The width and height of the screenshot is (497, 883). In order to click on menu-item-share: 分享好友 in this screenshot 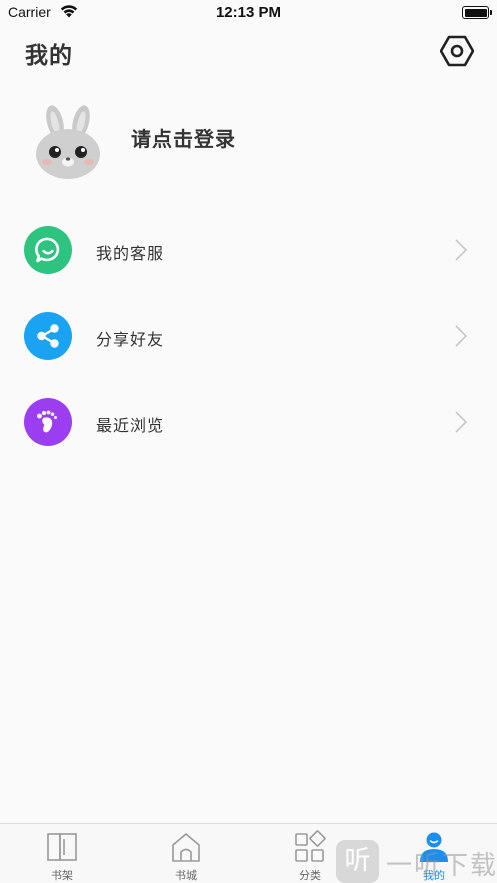, I will do `click(248, 336)`.